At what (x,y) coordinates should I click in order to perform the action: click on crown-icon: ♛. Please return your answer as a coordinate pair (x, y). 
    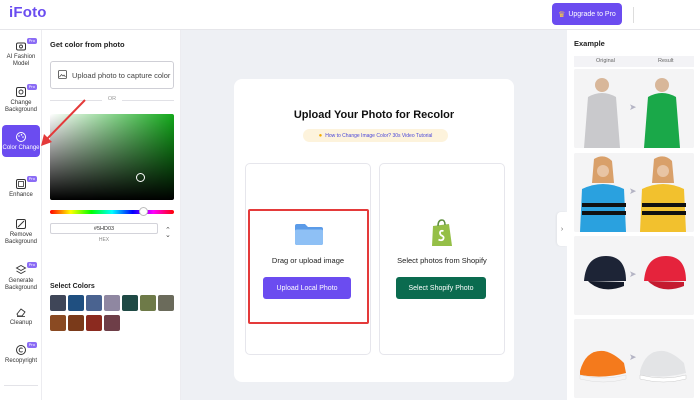
    Looking at the image, I should click on (562, 14).